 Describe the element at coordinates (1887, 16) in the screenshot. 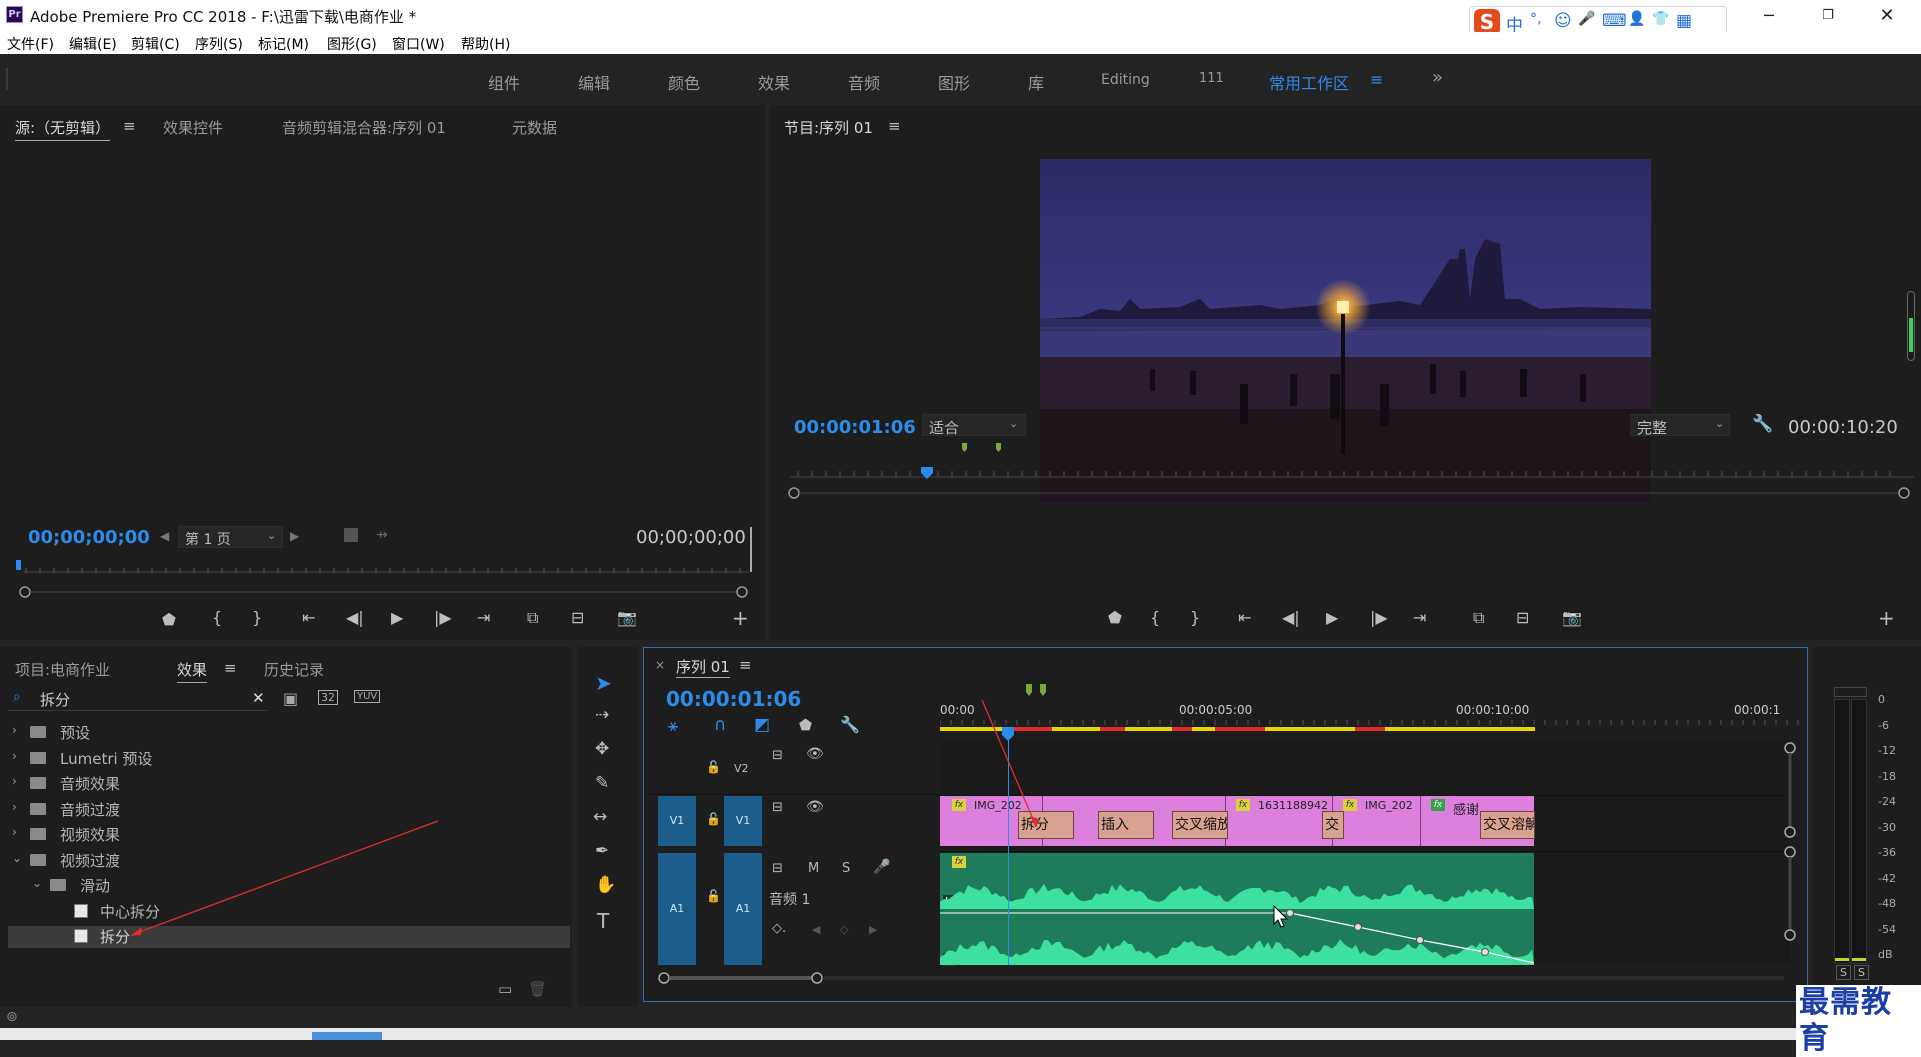

I see `close-icon: ✕` at that location.